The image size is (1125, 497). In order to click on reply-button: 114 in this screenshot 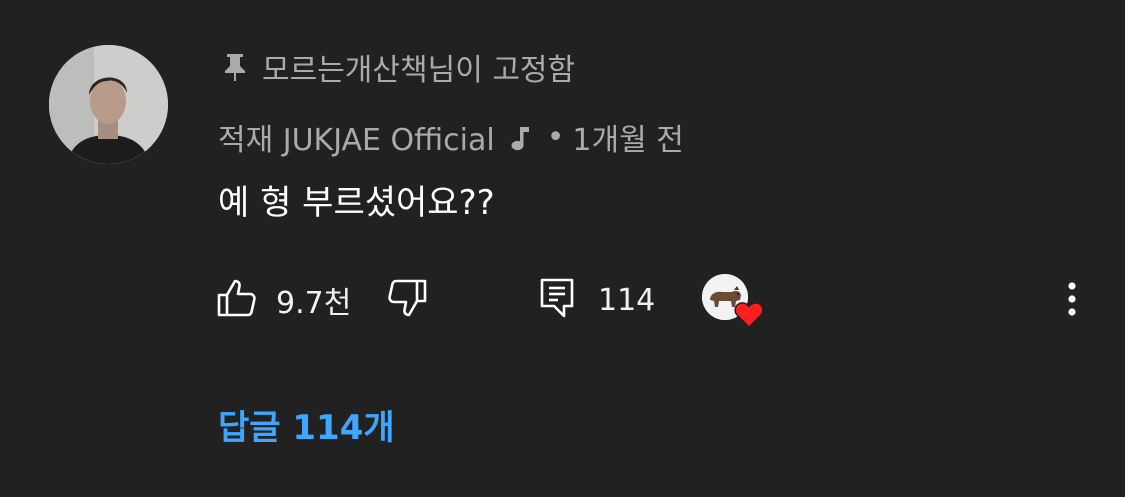, I will do `click(596, 300)`.